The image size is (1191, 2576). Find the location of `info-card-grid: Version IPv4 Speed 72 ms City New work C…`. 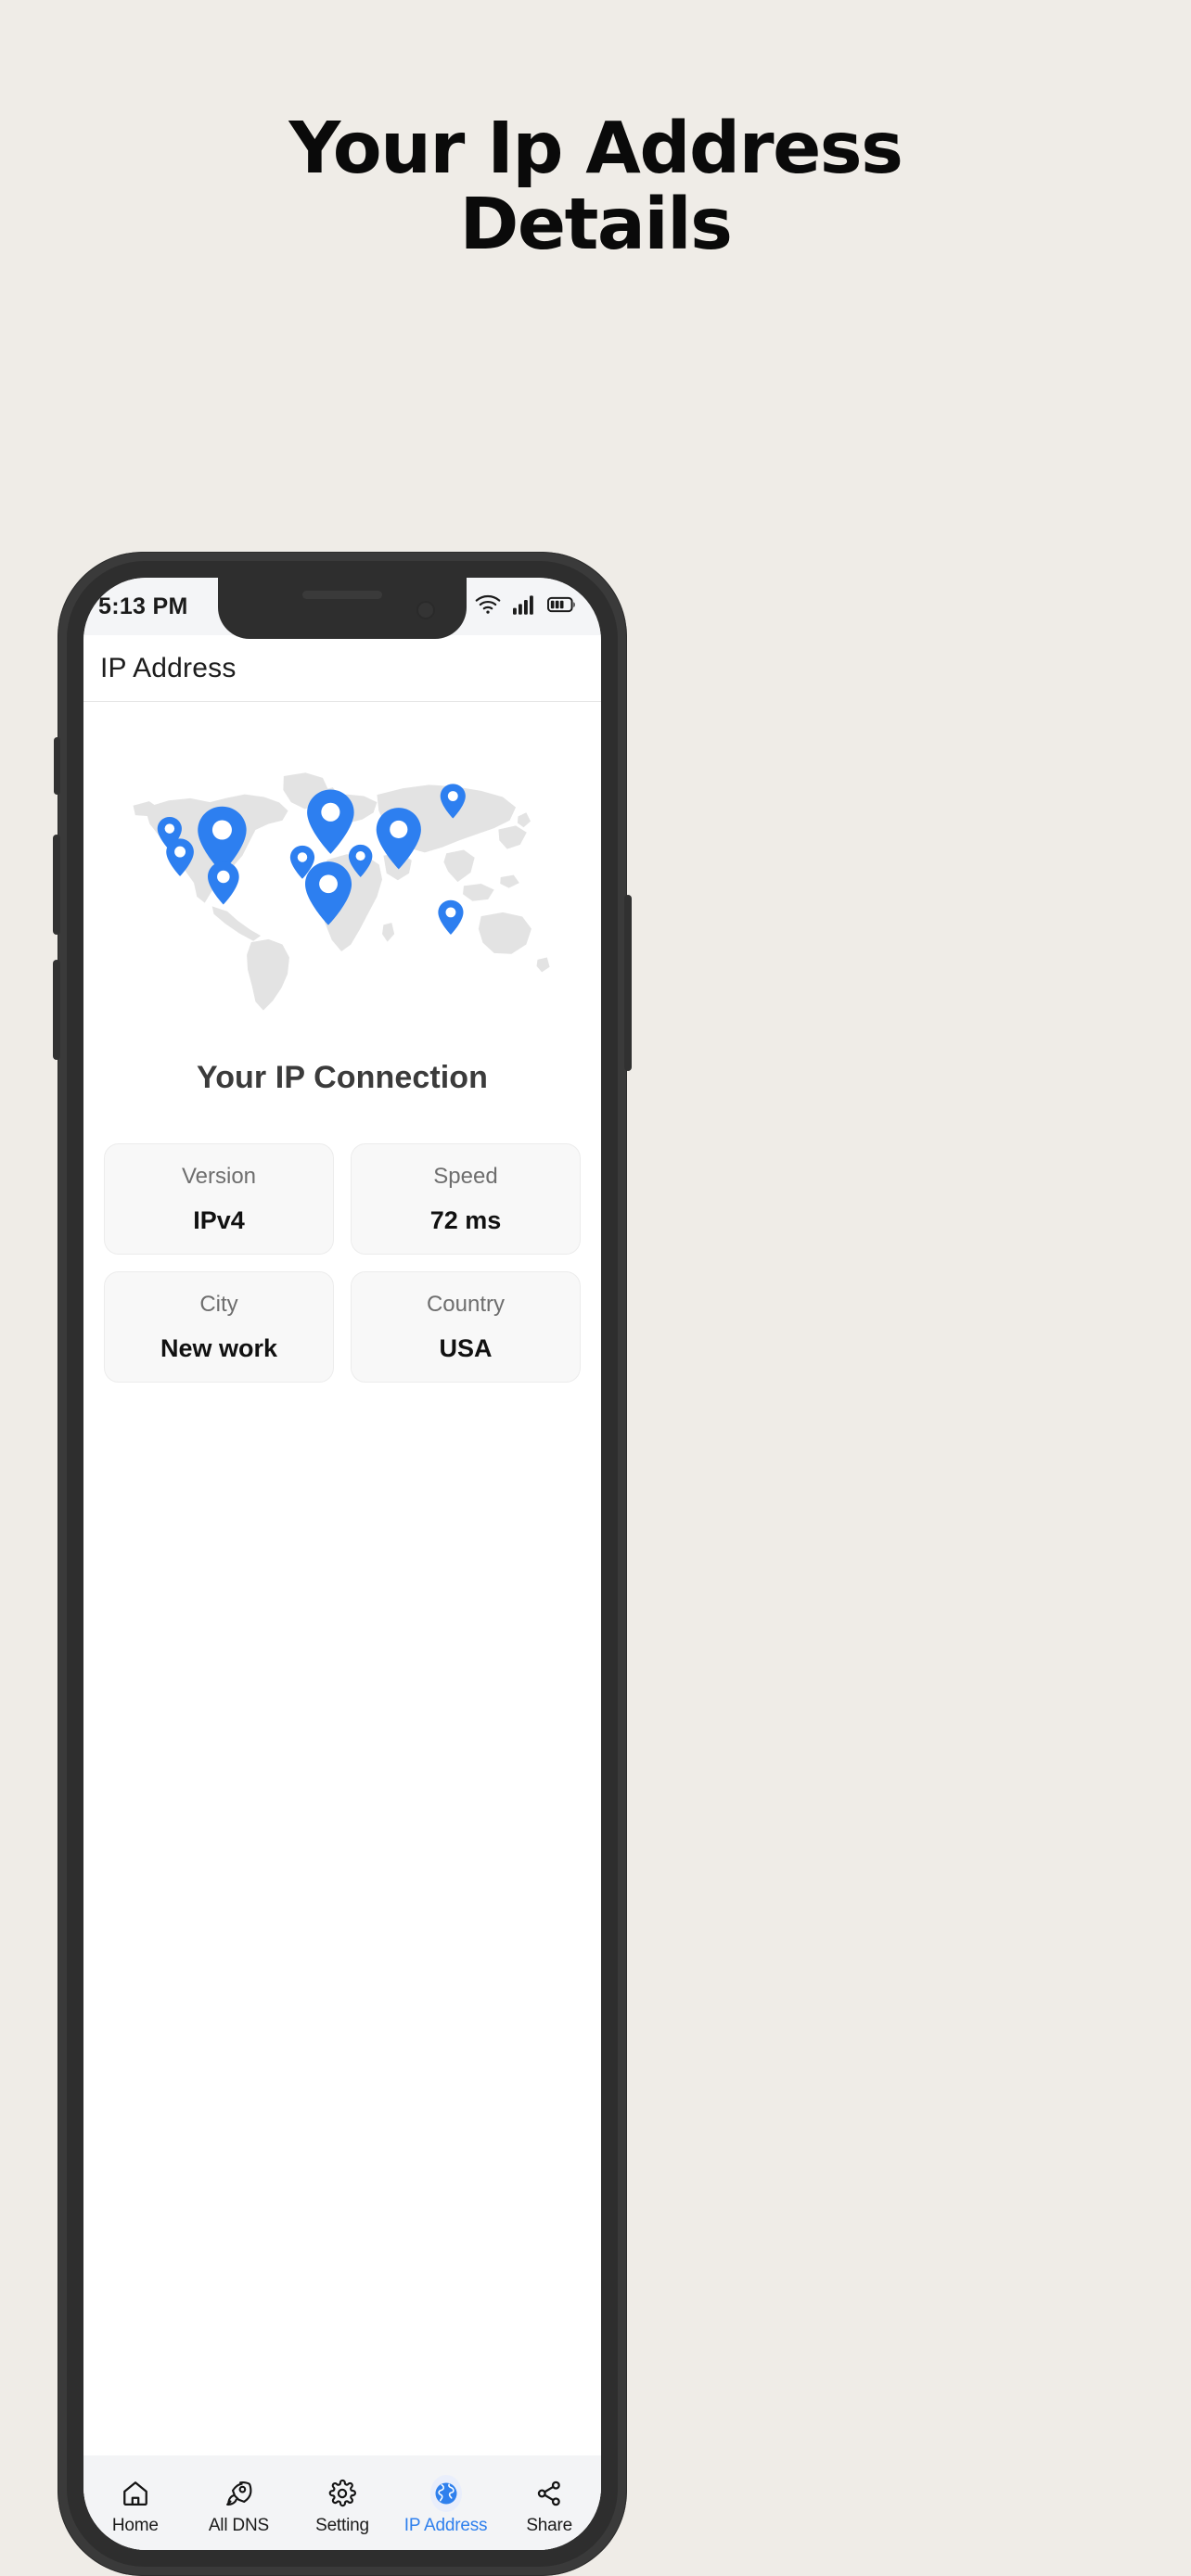

info-card-grid: Version IPv4 Speed 72 ms City New work C… is located at coordinates (342, 1263).